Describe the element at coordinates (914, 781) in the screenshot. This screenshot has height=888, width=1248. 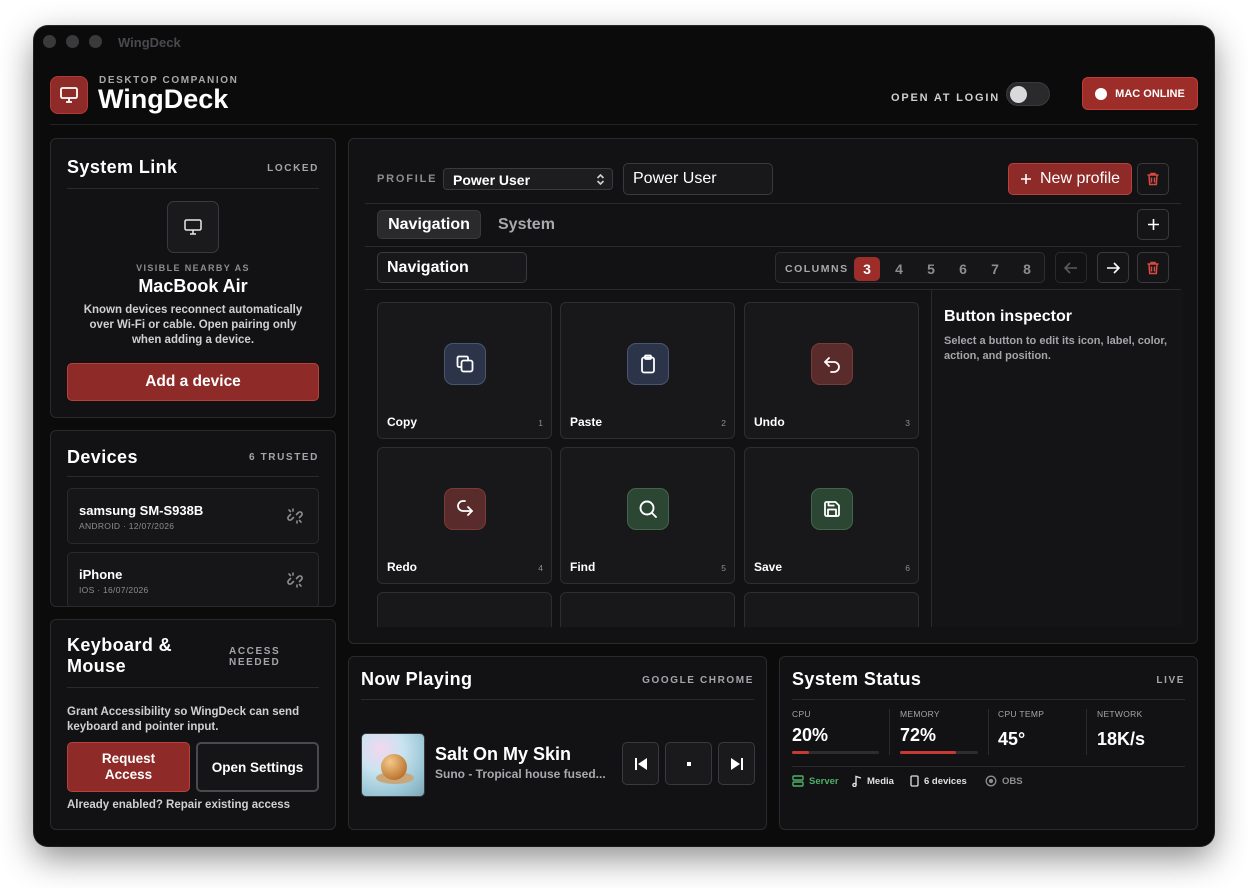
I see `phone-icon` at that location.